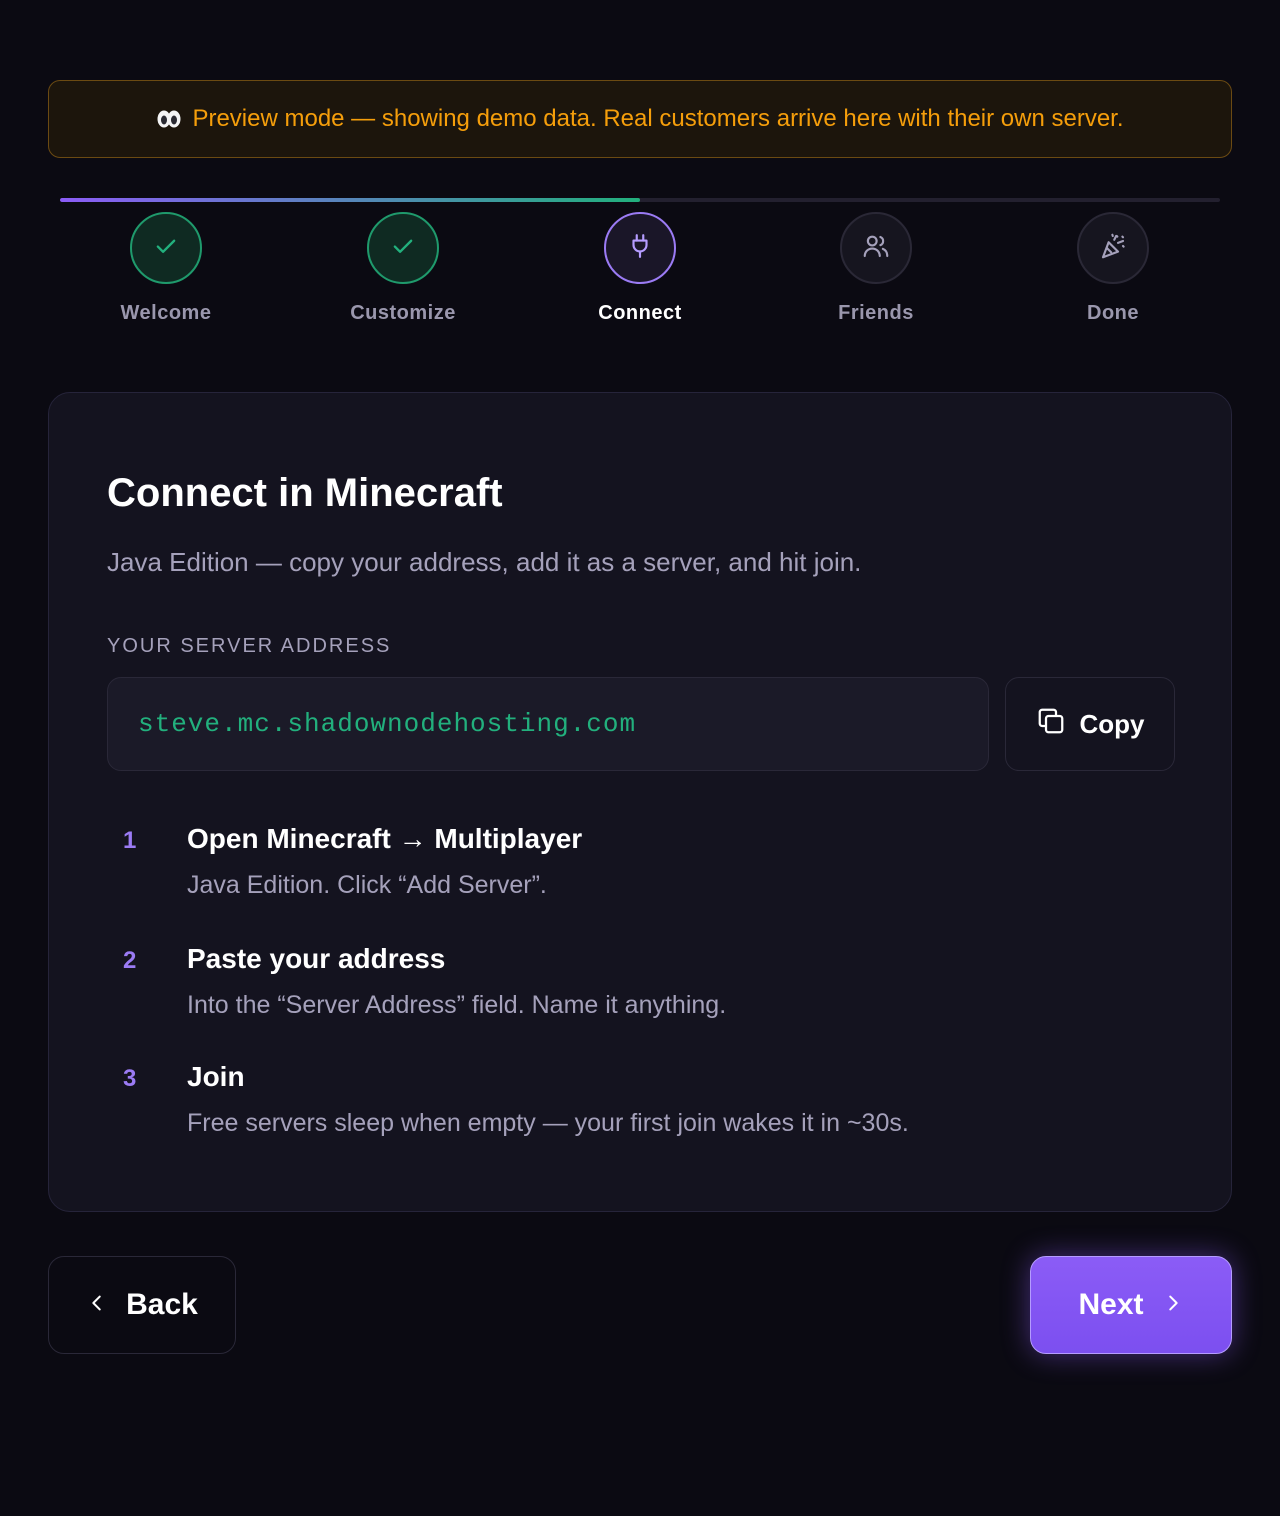  I want to click on step-done: Done, so click(1113, 268).